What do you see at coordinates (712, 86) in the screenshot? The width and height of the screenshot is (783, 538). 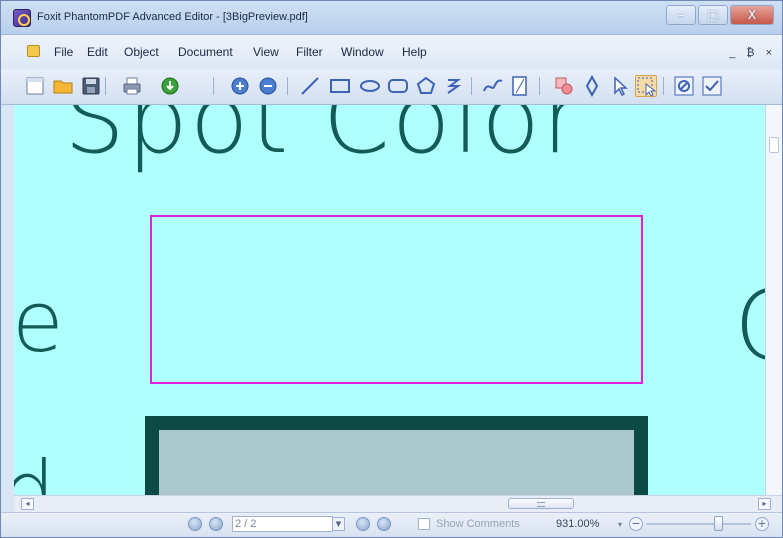 I see `check-icon` at bounding box center [712, 86].